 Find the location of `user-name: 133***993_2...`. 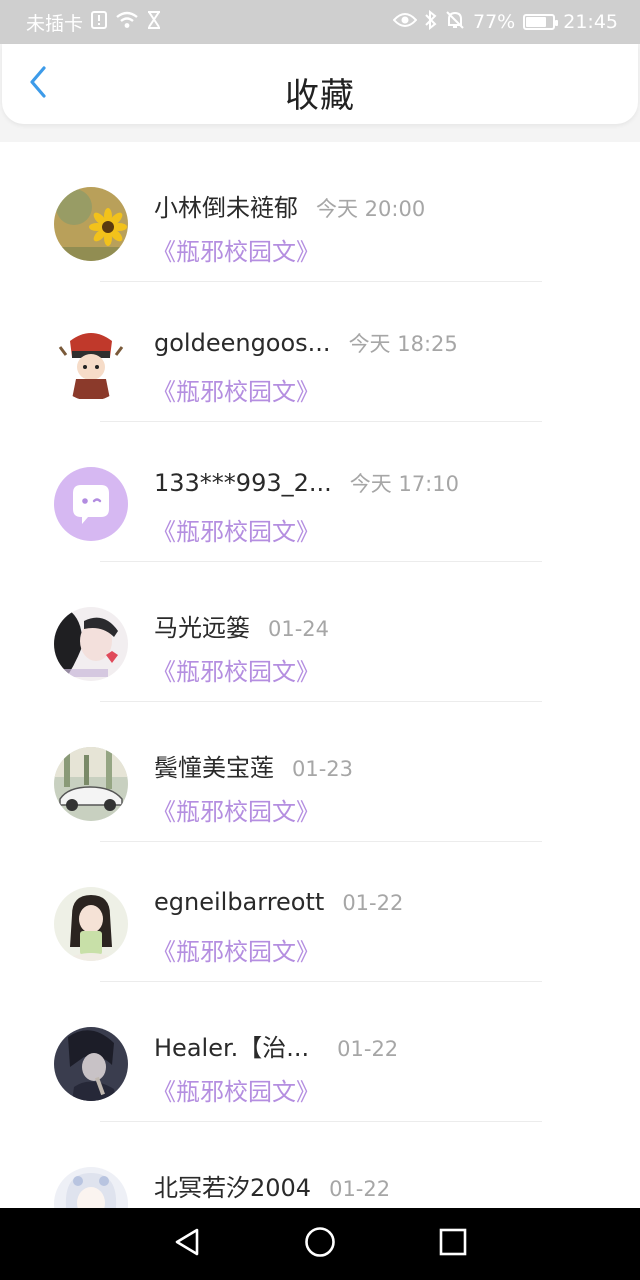

user-name: 133***993_2... is located at coordinates (243, 483).